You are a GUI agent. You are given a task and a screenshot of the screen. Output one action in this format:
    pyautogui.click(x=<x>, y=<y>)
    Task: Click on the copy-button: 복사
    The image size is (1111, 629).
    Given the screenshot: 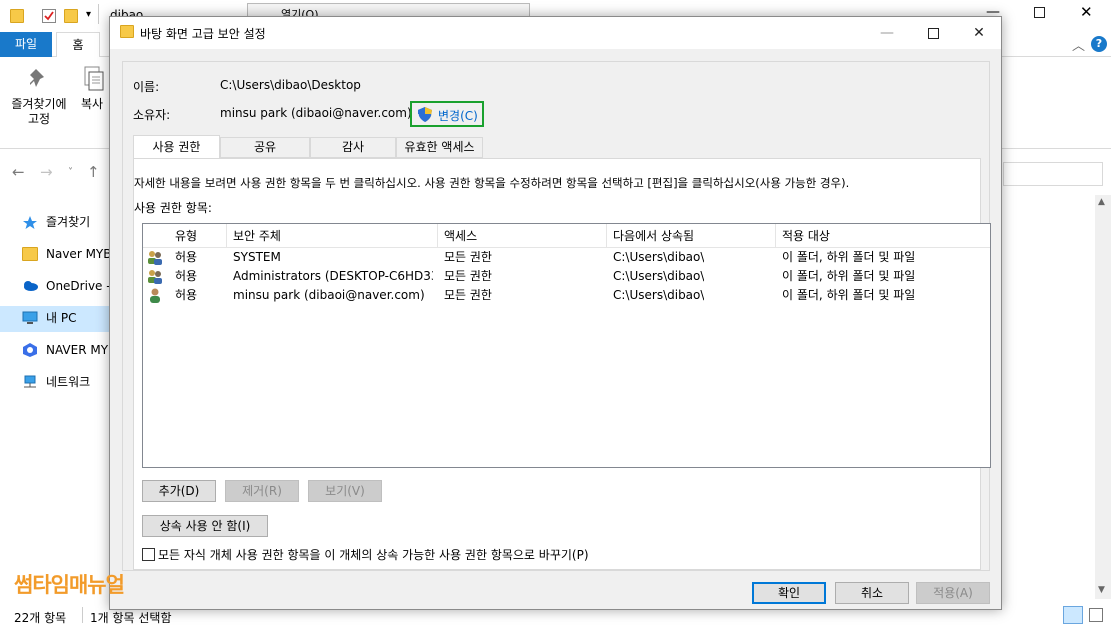 What is the action you would take?
    pyautogui.click(x=92, y=104)
    